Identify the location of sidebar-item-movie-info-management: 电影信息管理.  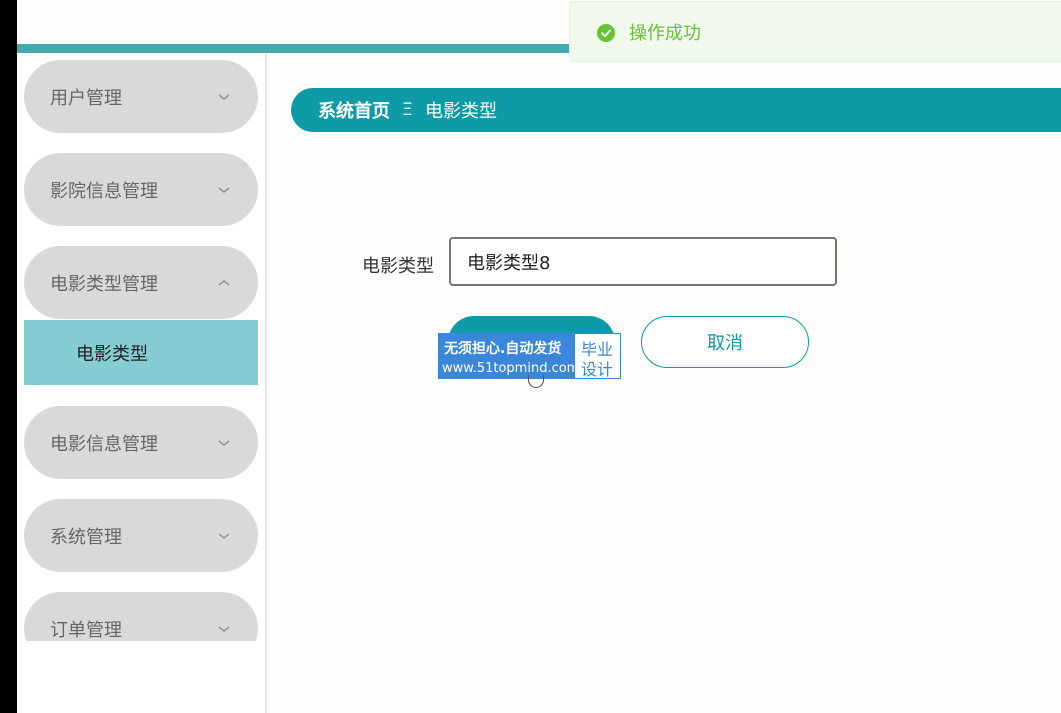
(141, 442).